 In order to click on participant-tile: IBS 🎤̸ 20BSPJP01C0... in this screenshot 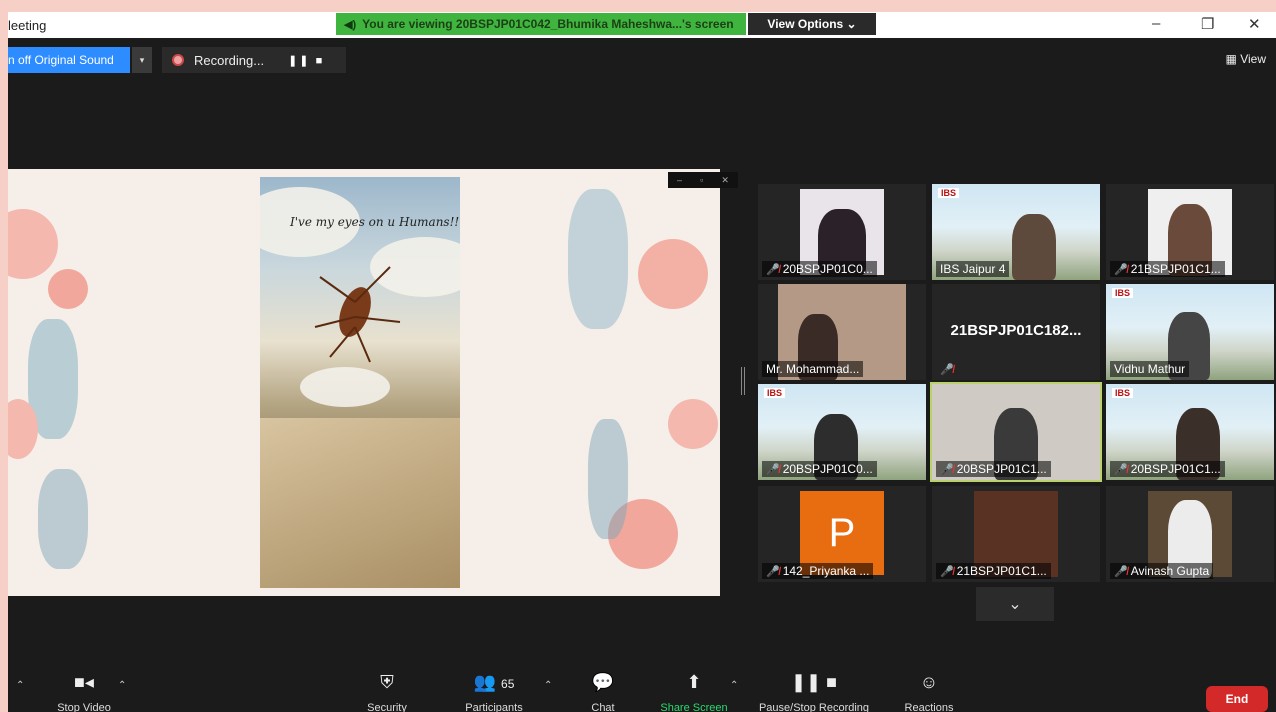, I will do `click(842, 432)`.